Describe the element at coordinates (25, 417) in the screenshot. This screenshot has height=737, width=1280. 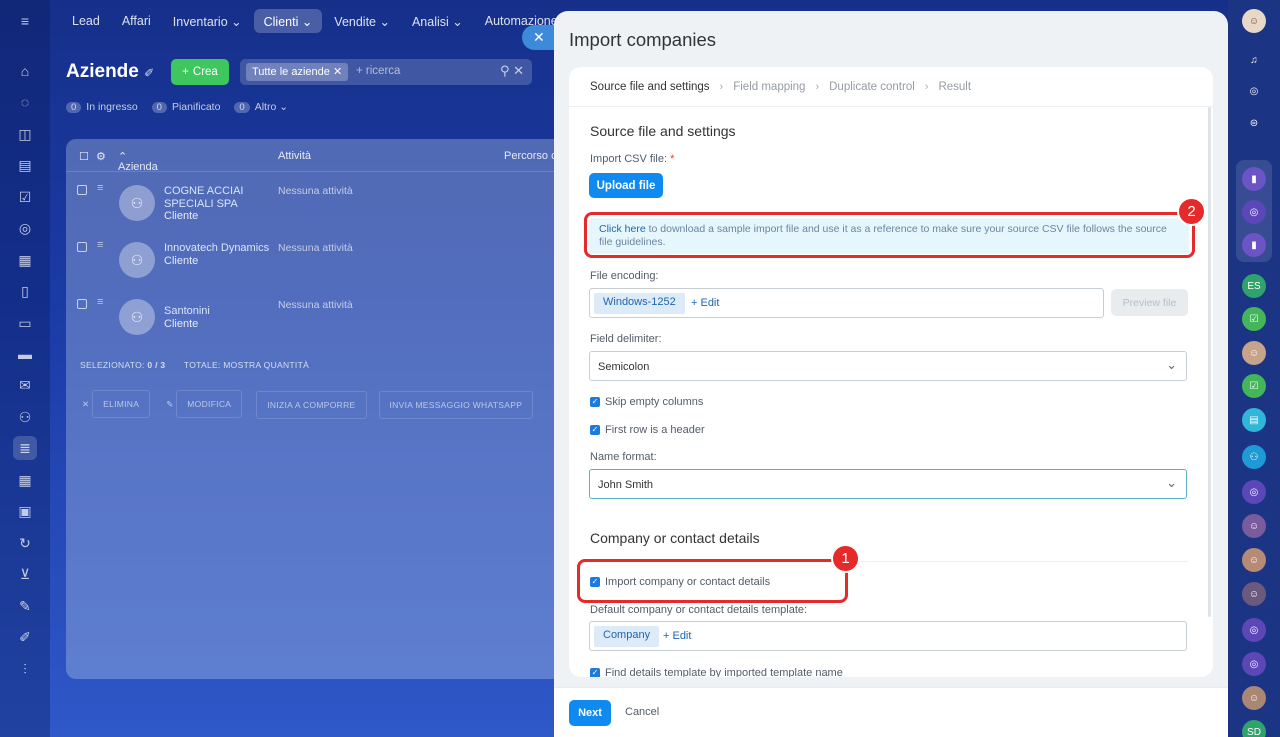
I see `users-icon: ⚇` at that location.